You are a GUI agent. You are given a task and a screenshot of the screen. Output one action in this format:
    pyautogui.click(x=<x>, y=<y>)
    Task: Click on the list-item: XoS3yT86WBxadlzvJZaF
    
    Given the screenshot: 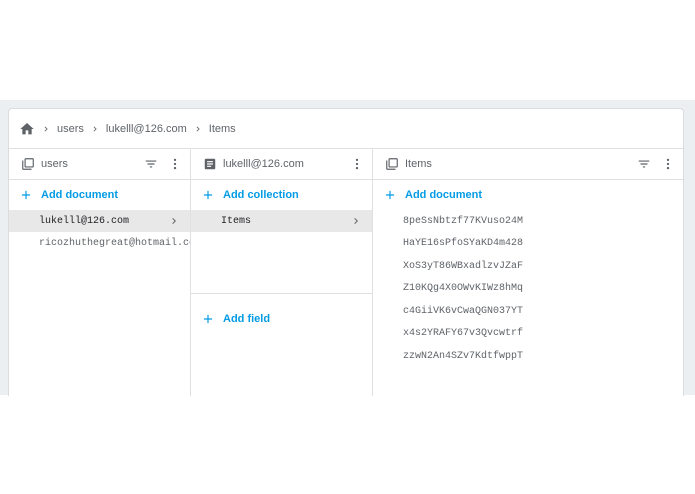 What is the action you would take?
    pyautogui.click(x=528, y=266)
    